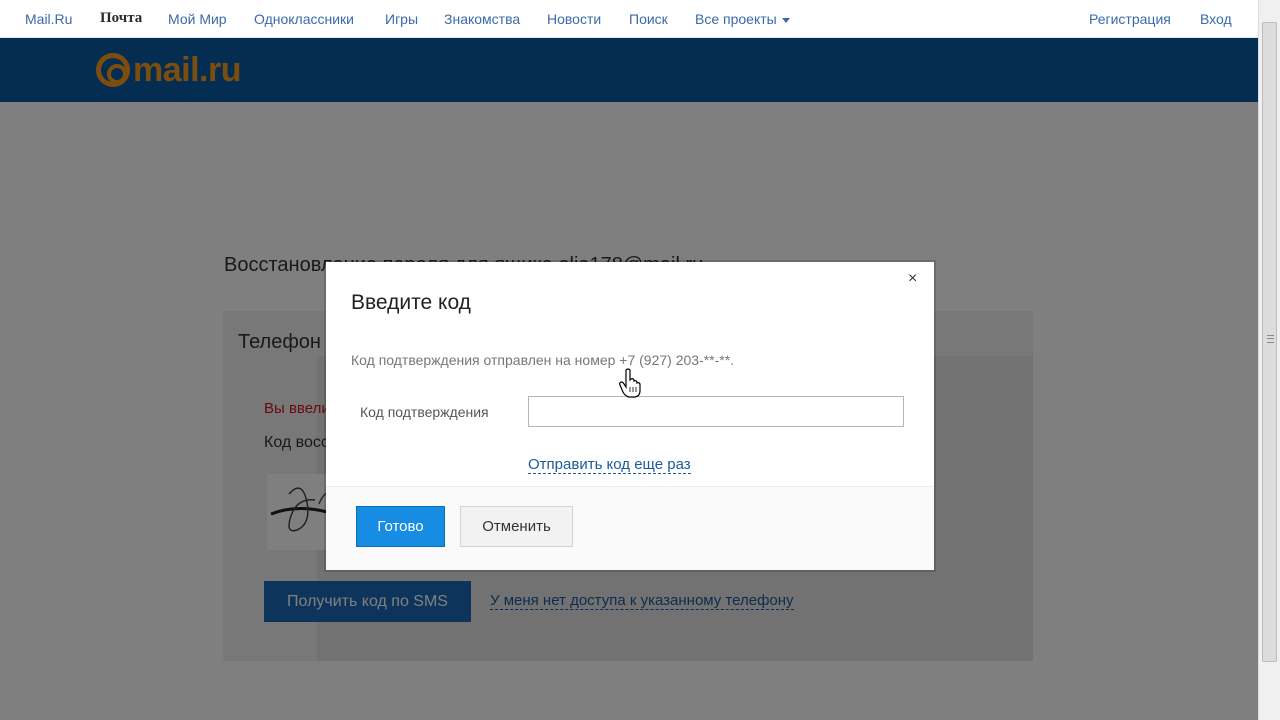 The height and width of the screenshot is (720, 1280). What do you see at coordinates (630, 383) in the screenshot?
I see `hand-cursor-icon` at bounding box center [630, 383].